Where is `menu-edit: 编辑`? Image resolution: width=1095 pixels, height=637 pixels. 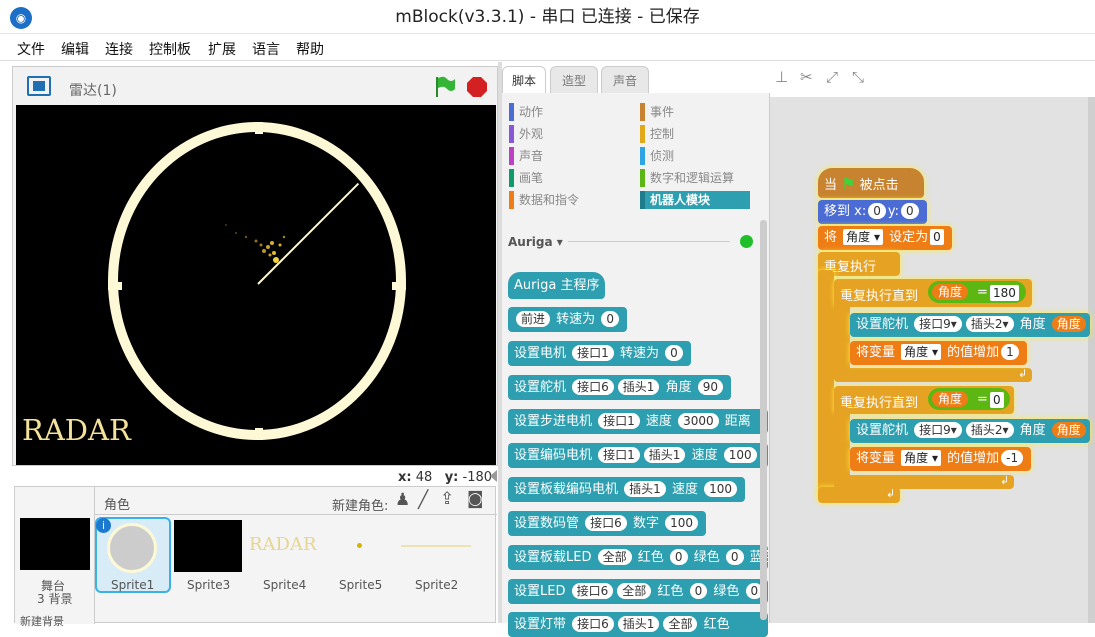
menu-edit: 编辑 is located at coordinates (75, 49).